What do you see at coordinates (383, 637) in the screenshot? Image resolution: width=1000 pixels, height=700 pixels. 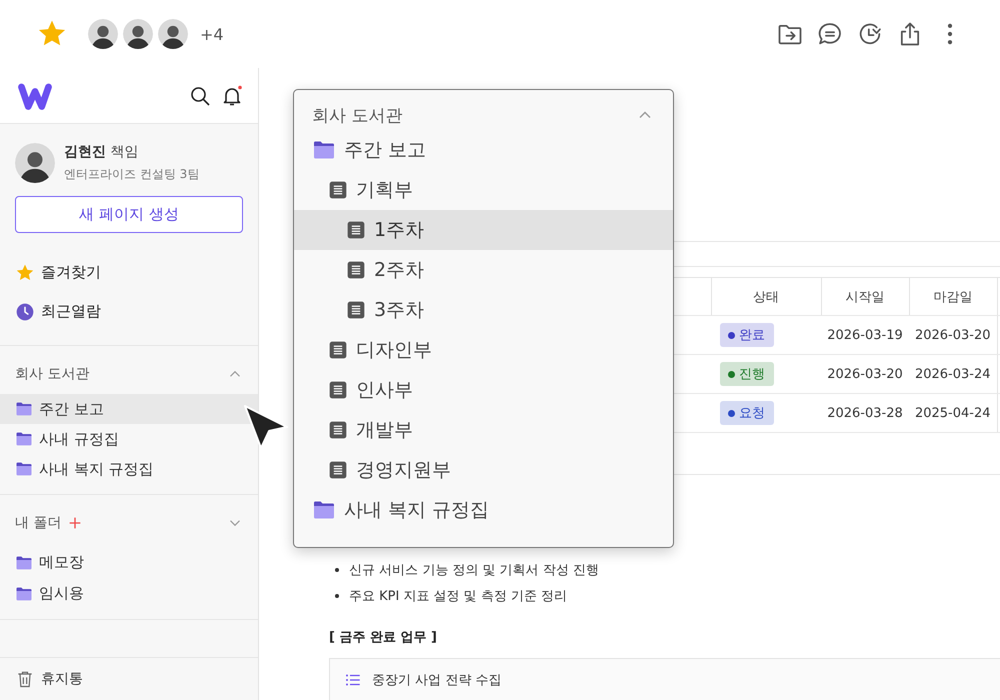 I see `section-heading: [ 금주 완료 업무 ]` at bounding box center [383, 637].